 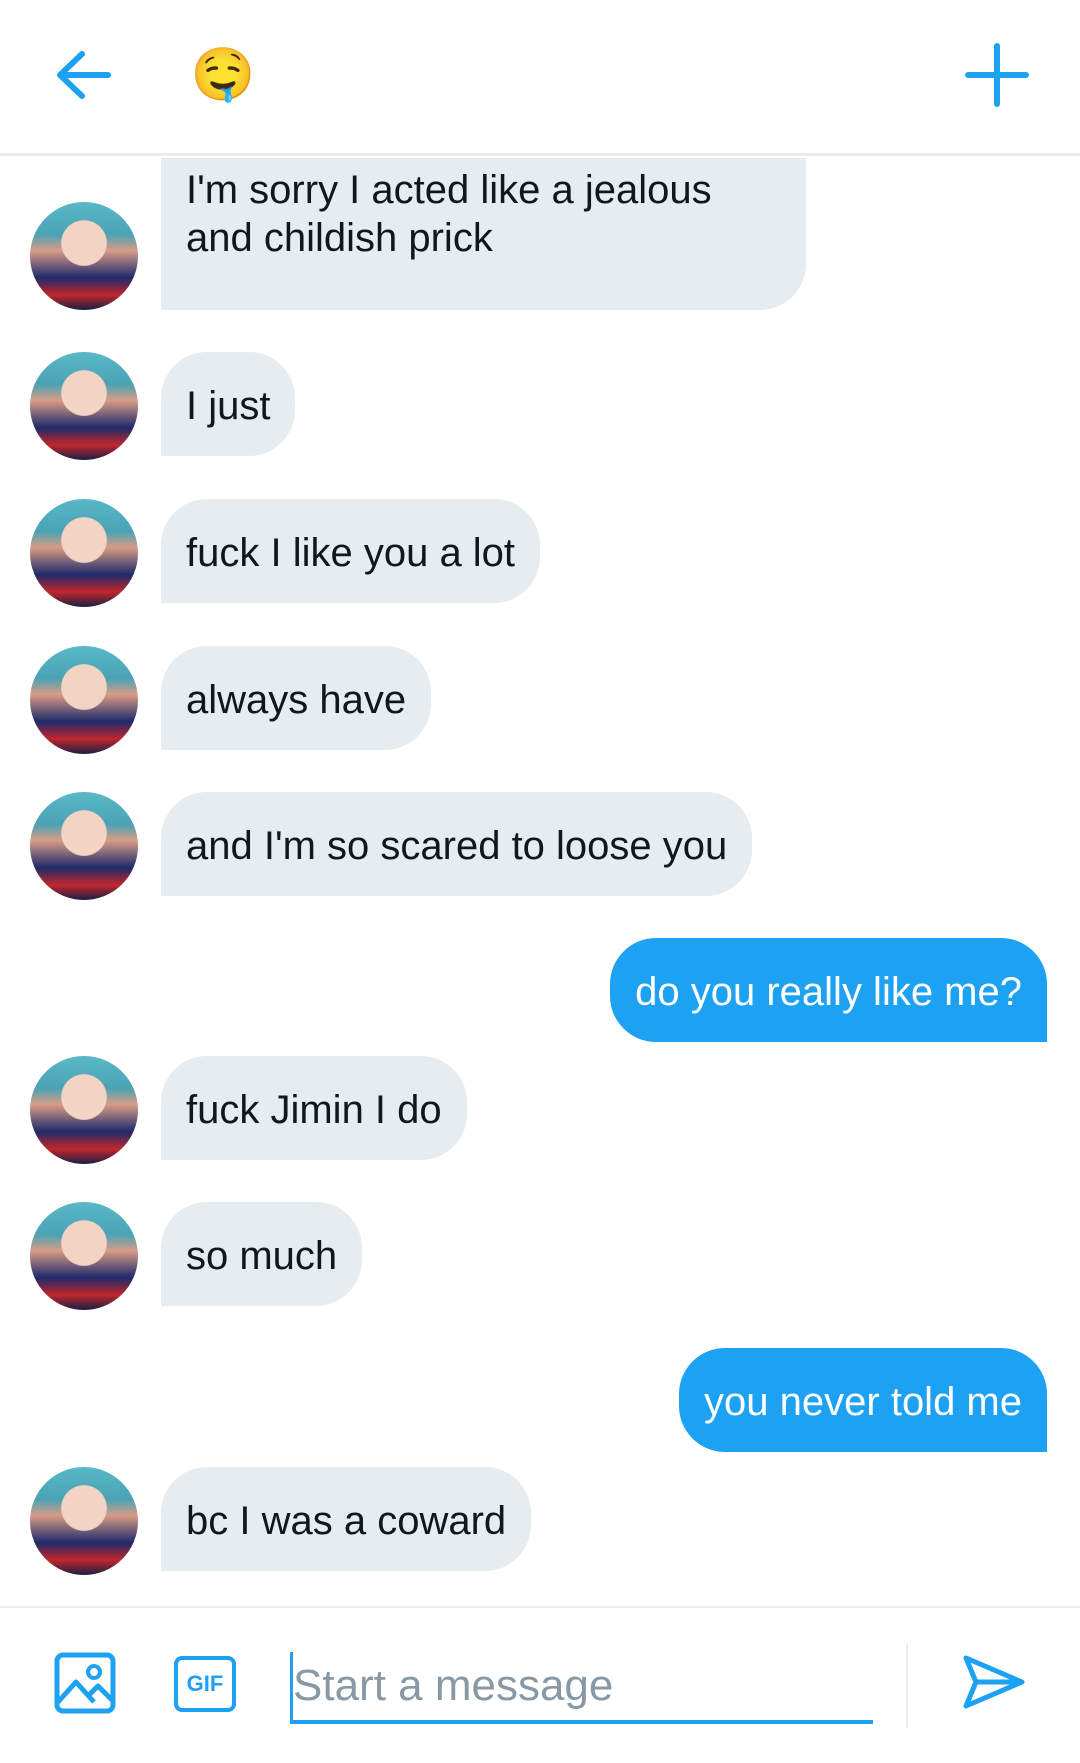 I want to click on message-row-sent: do you really like me?, so click(x=540, y=993).